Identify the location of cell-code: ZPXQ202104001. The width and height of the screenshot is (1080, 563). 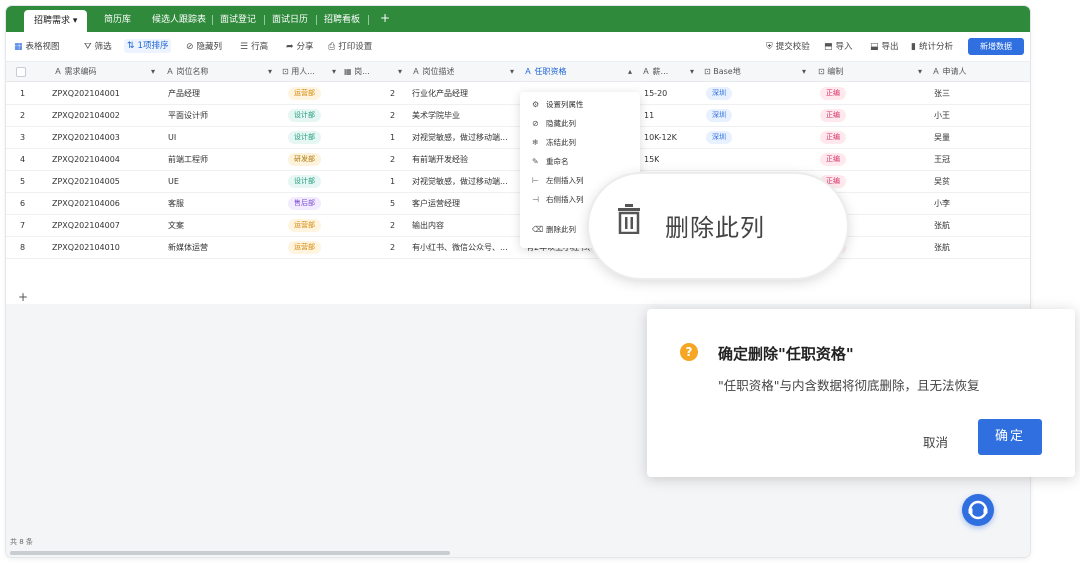
(86, 94).